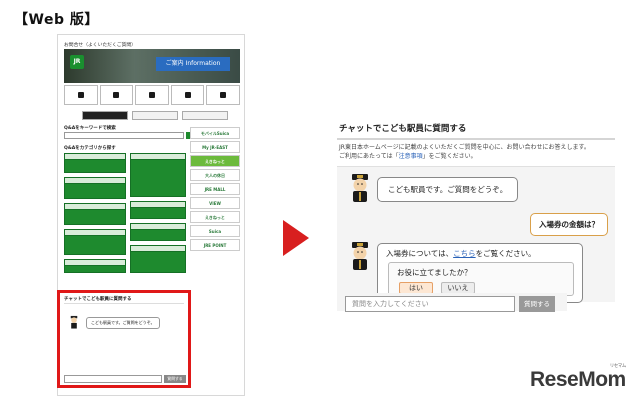 The image size is (640, 406). I want to click on side-link: JRE MALL, so click(215, 189).